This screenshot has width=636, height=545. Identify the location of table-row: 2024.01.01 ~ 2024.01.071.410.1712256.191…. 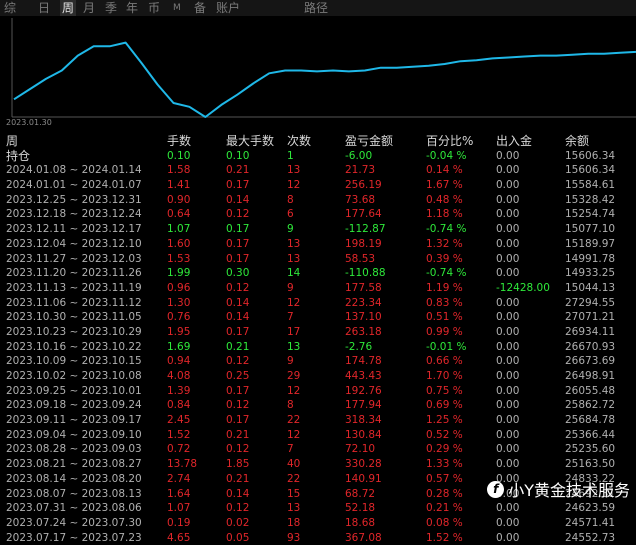
(318, 185).